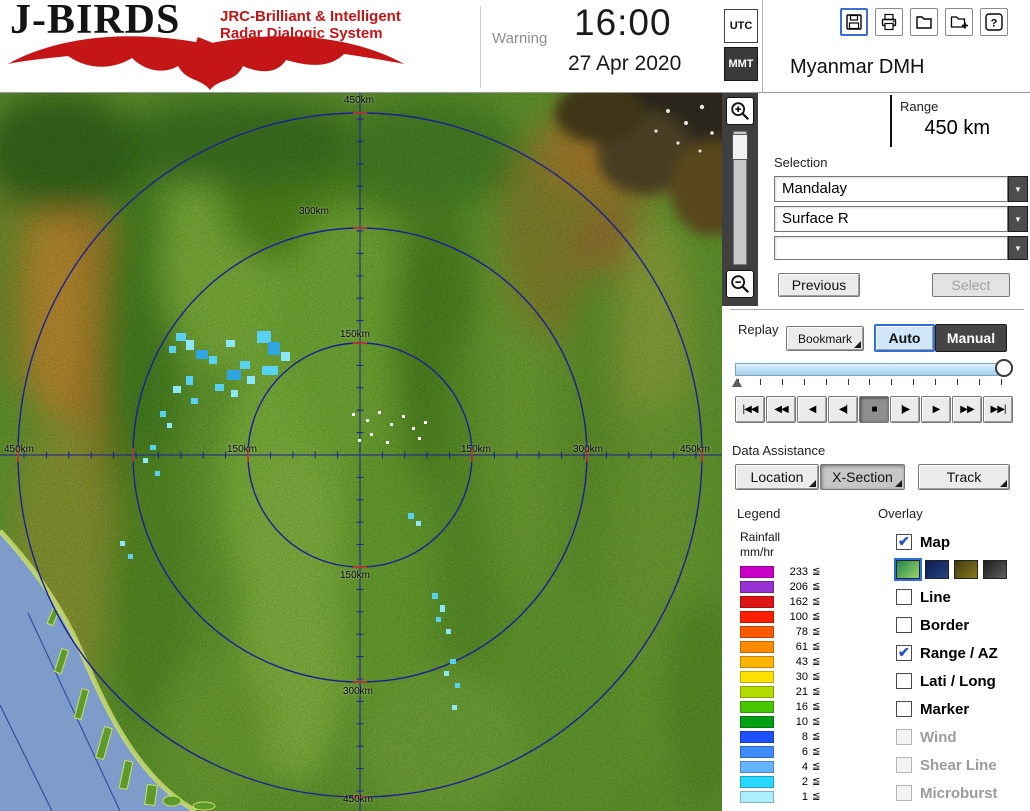  I want to click on overlay-lati-long: Lati / Long, so click(961, 681).